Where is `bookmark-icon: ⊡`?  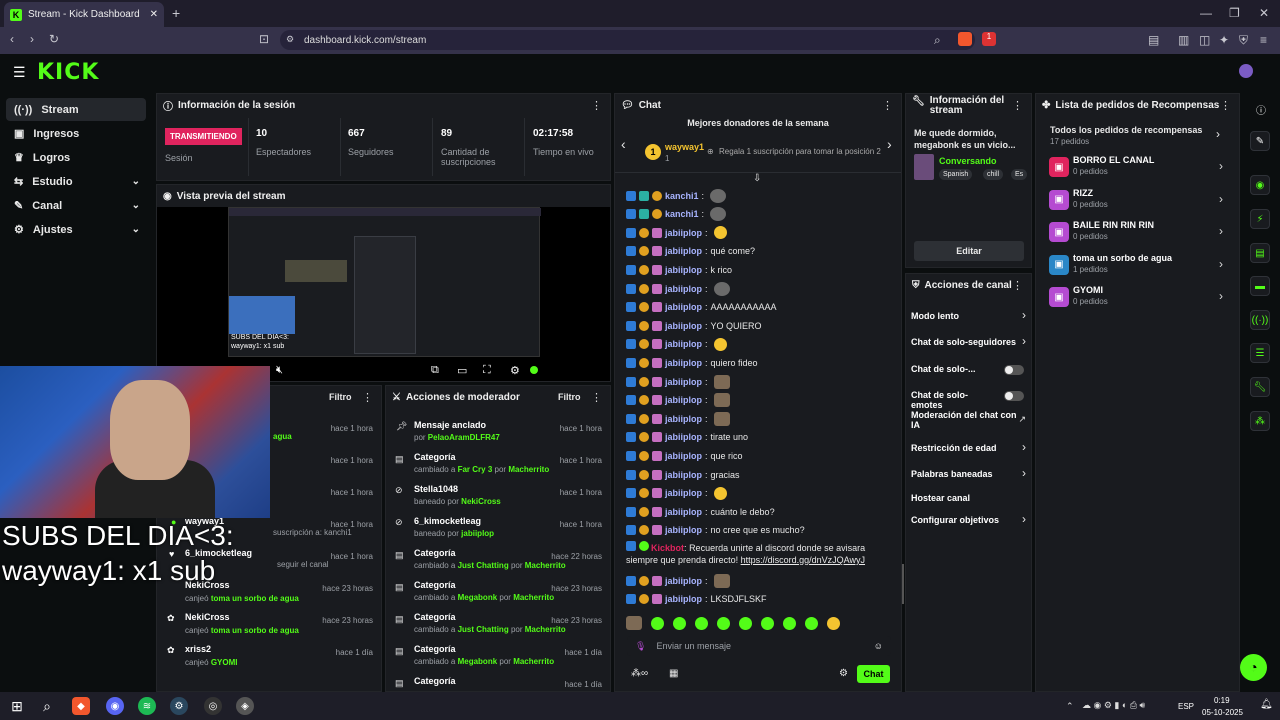
bookmark-icon: ⊡ is located at coordinates (264, 39).